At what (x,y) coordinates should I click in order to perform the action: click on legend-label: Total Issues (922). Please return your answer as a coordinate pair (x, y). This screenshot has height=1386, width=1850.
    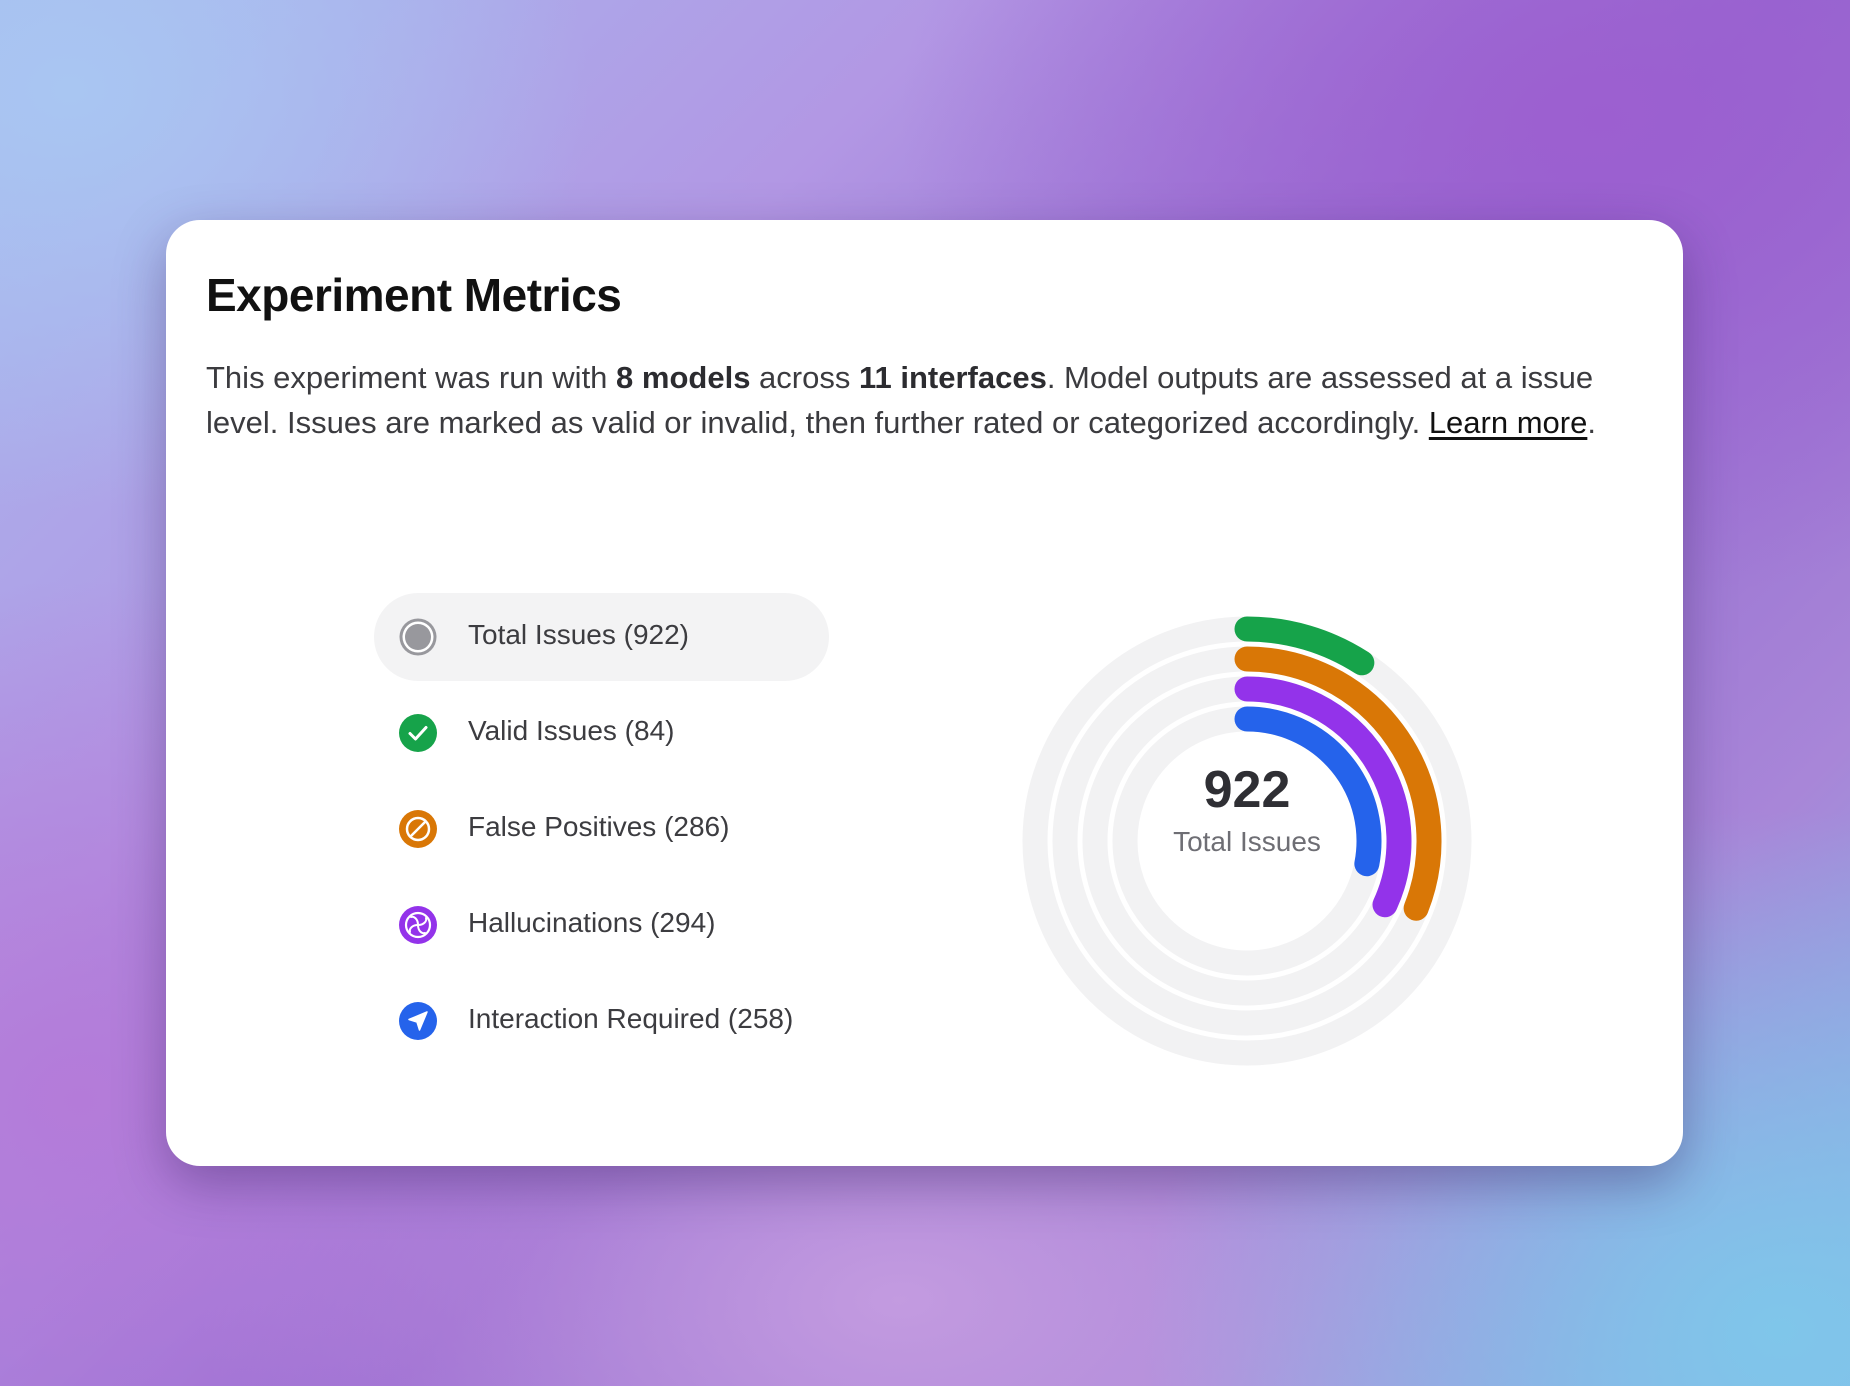
    Looking at the image, I should click on (578, 634).